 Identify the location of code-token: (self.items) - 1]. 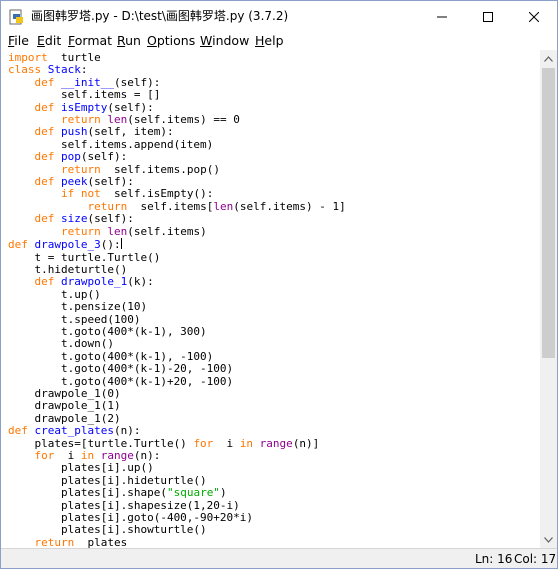
(289, 206).